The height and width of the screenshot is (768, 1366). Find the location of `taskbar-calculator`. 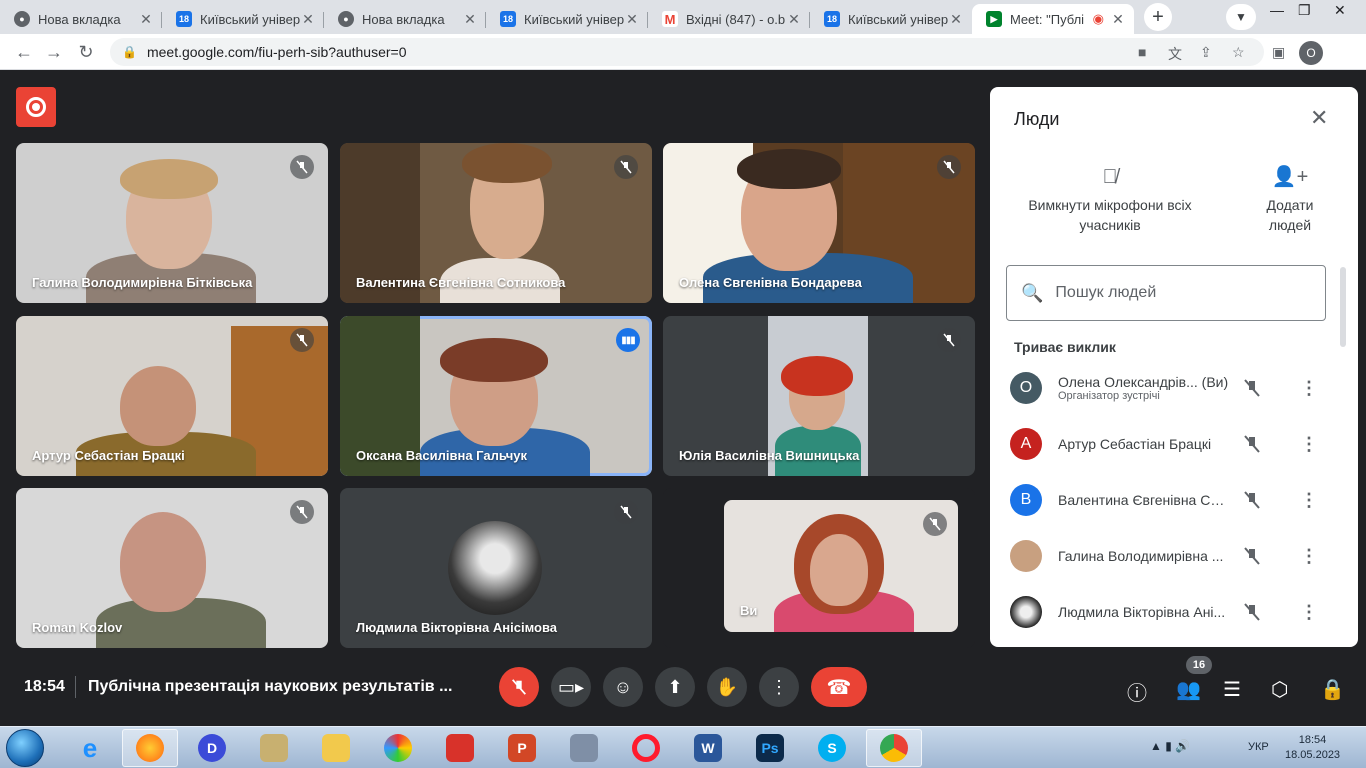

taskbar-calculator is located at coordinates (584, 748).